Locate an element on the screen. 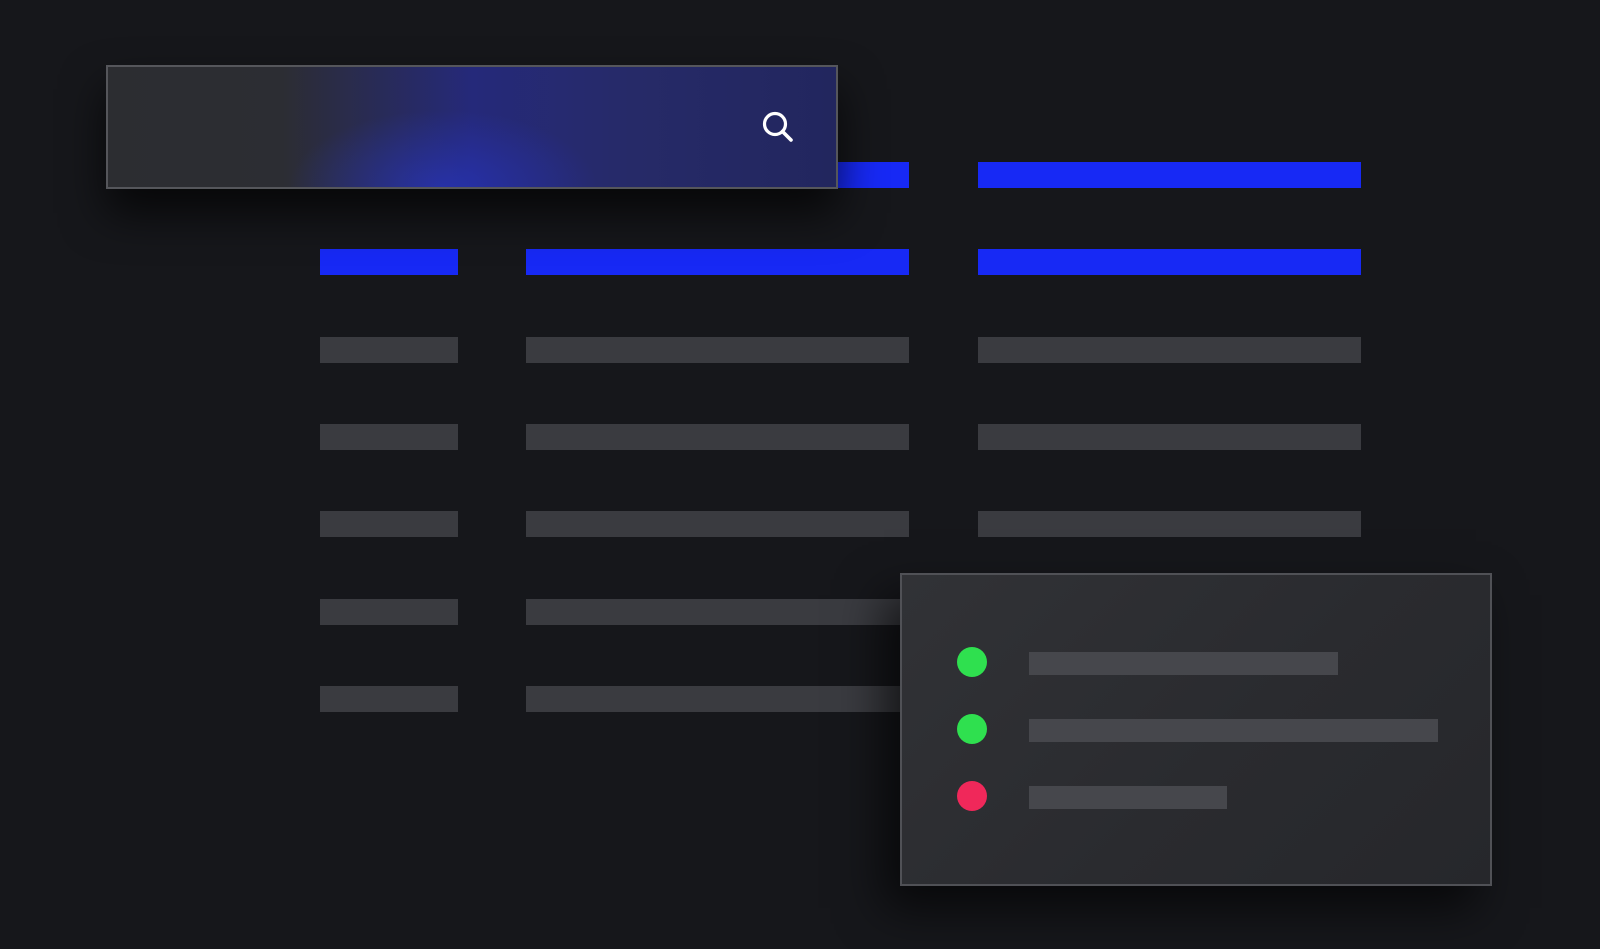  status-panel is located at coordinates (1196, 729).